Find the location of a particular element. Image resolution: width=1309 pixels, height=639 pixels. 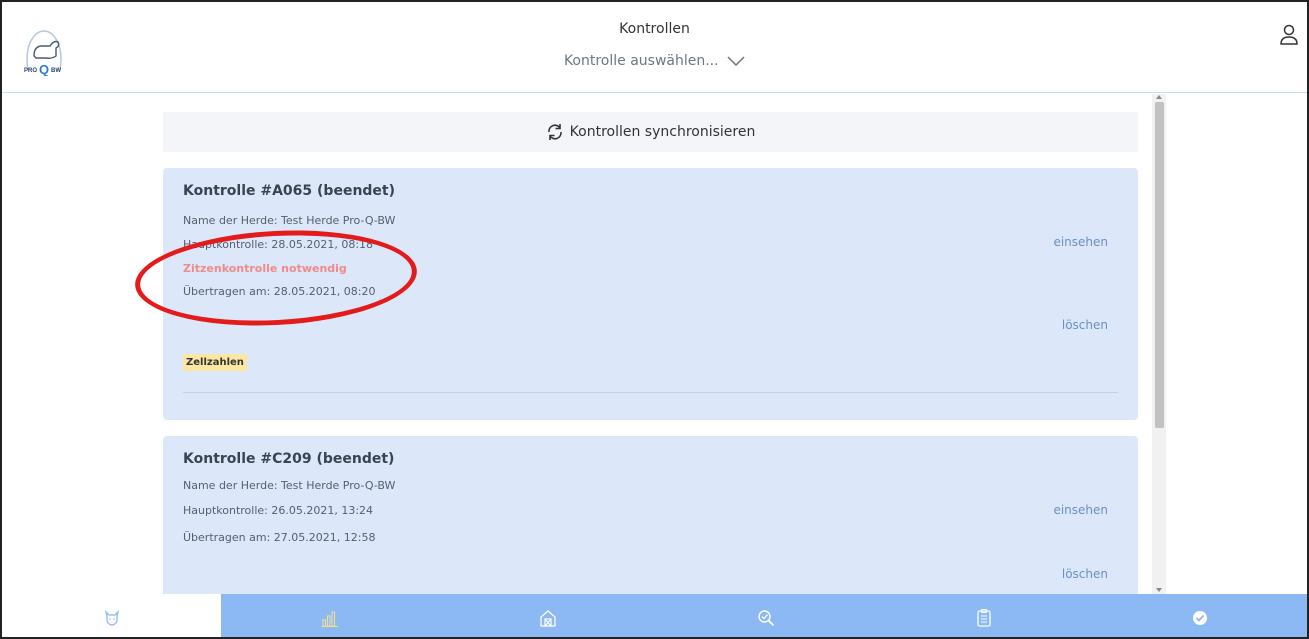

bar-chart-icon is located at coordinates (330, 619).